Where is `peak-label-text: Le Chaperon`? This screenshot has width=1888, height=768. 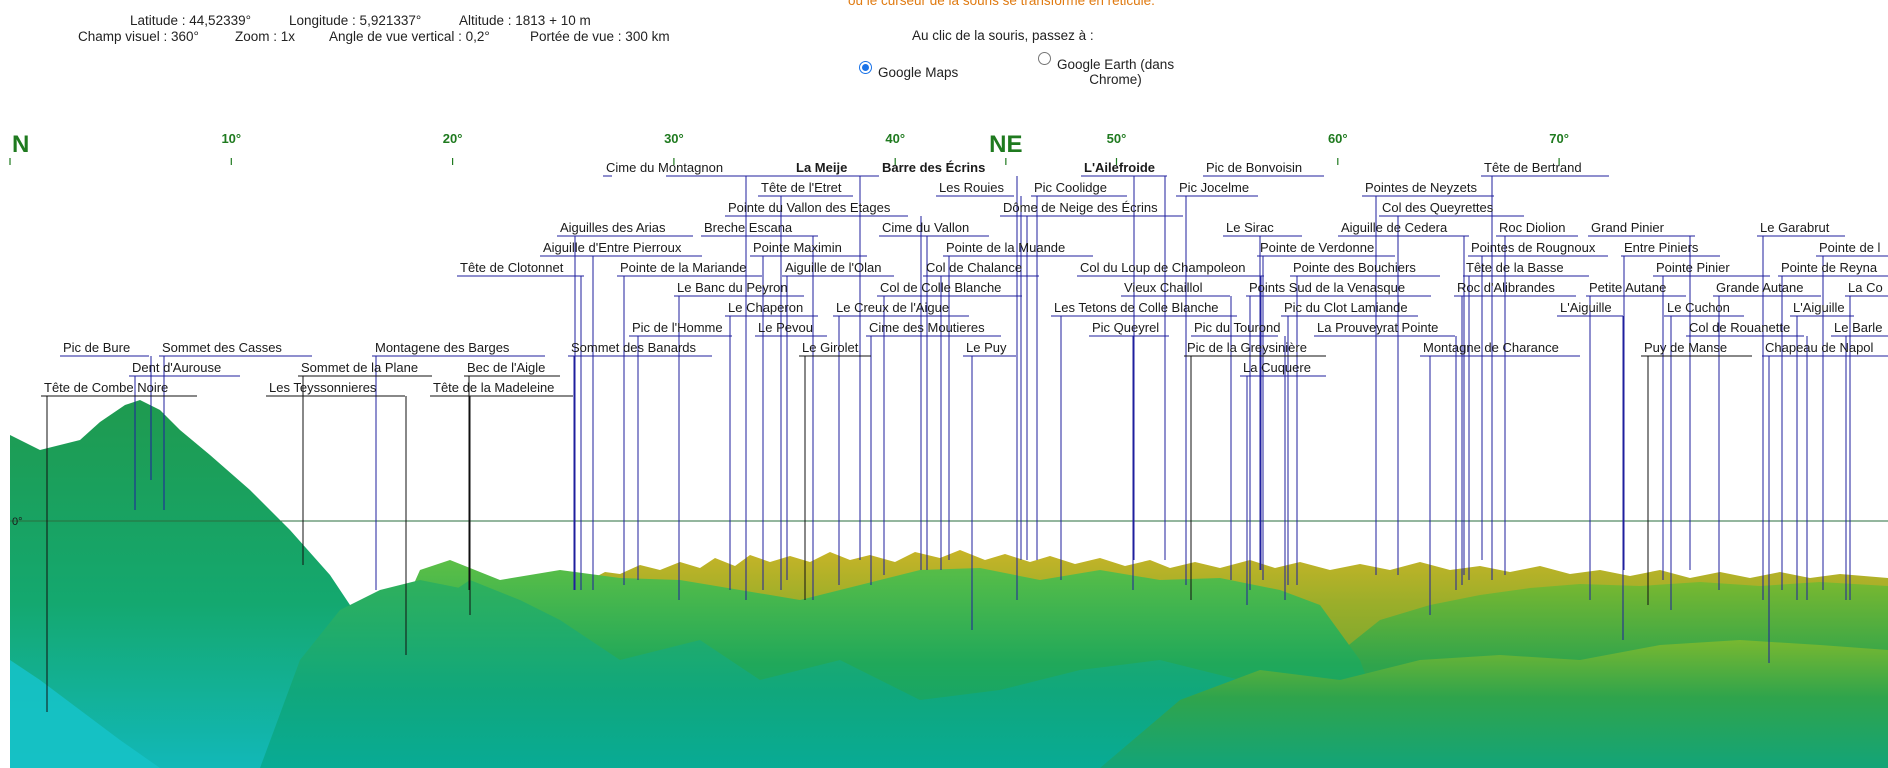 peak-label-text: Le Chaperon is located at coordinates (765, 307).